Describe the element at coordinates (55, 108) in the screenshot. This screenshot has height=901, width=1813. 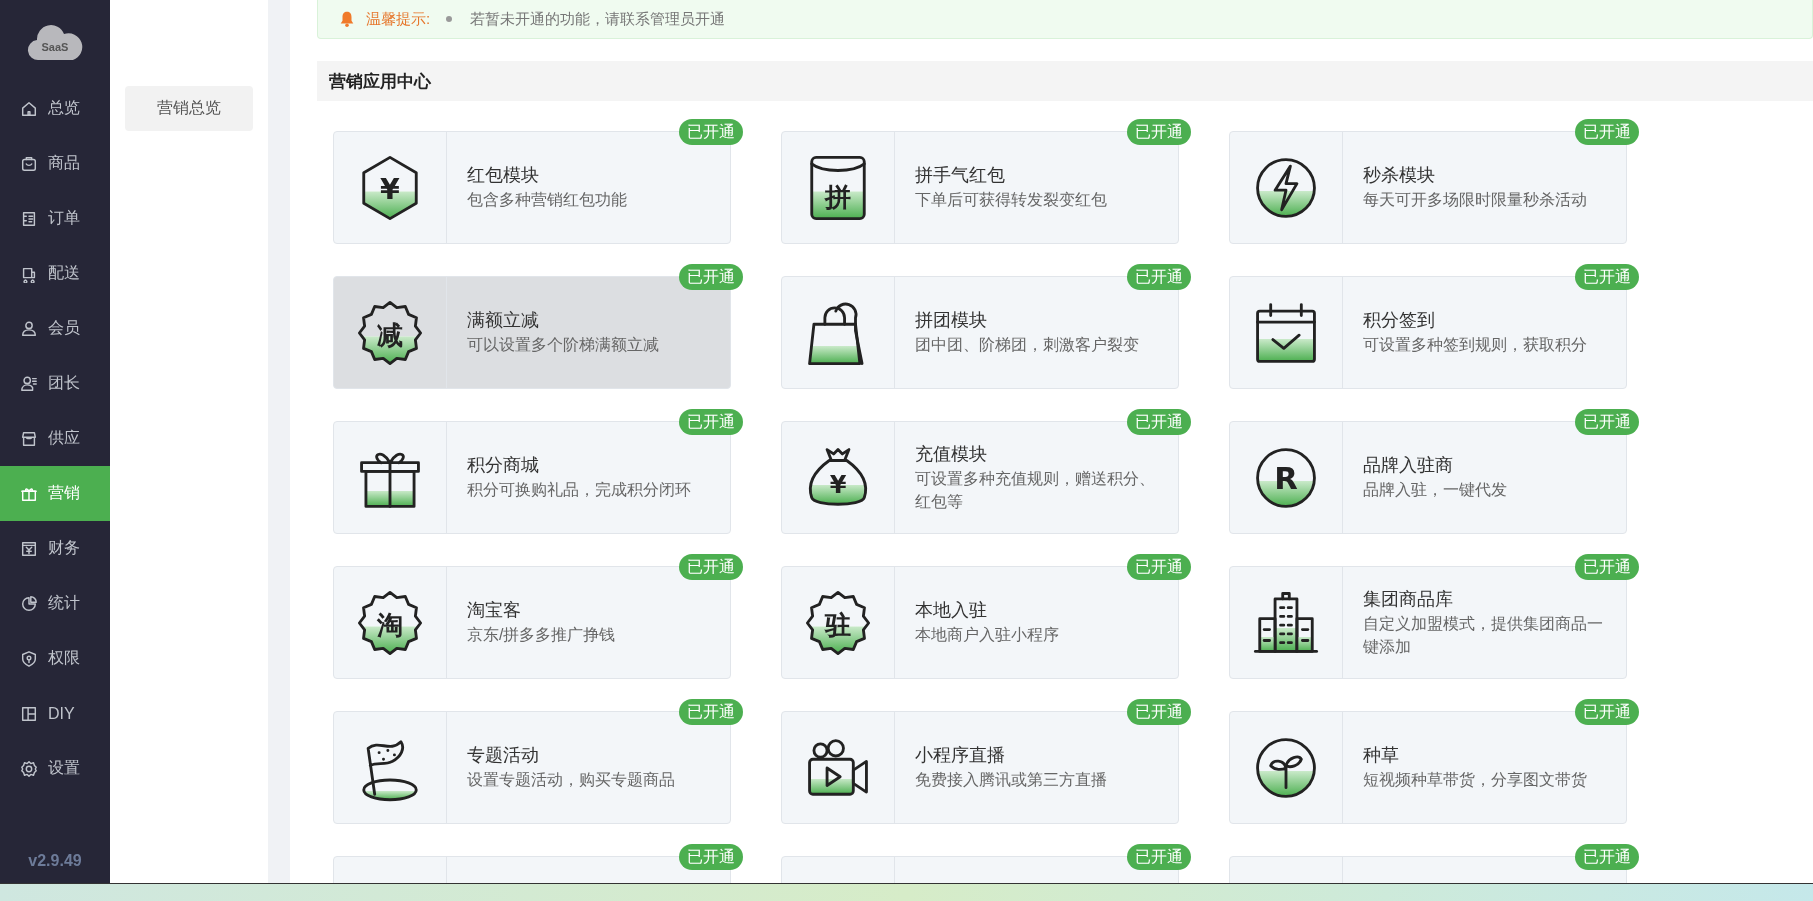
I see `sidebar-item: 总览` at that location.